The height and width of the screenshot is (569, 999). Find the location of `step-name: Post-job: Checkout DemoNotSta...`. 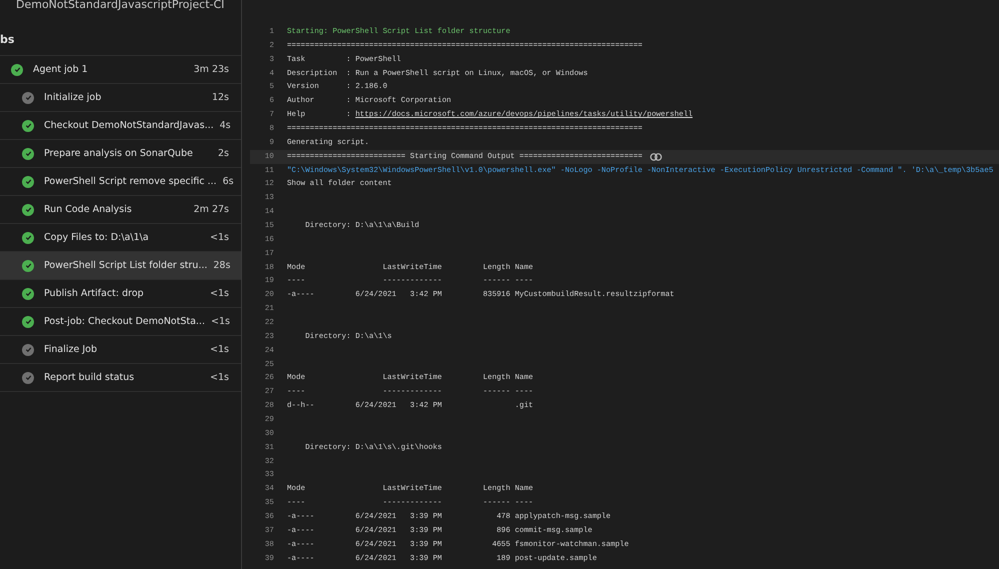

step-name: Post-job: Checkout DemoNotSta... is located at coordinates (124, 321).